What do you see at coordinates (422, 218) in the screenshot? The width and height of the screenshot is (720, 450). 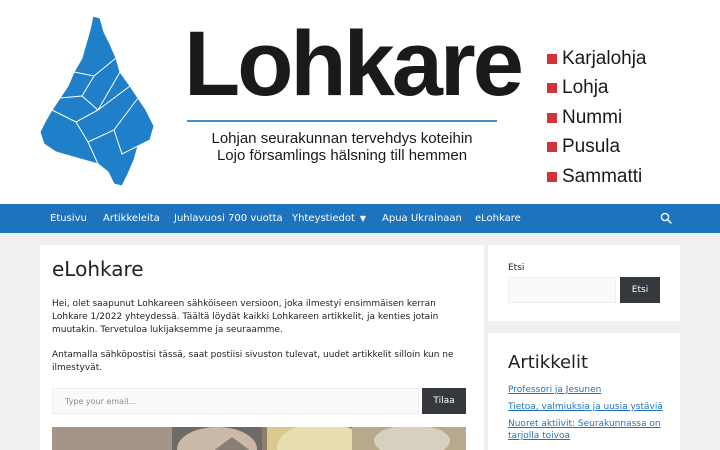 I see `nav-item-apua-ukrainaan: Apua Ukrainaan` at bounding box center [422, 218].